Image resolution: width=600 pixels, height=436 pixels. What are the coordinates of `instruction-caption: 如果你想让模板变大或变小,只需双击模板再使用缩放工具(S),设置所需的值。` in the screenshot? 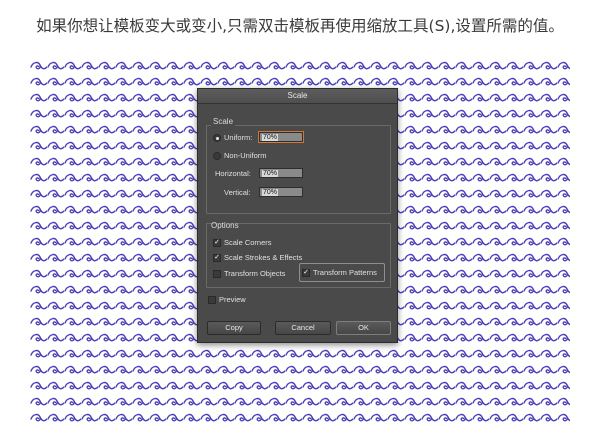 It's located at (300, 26).